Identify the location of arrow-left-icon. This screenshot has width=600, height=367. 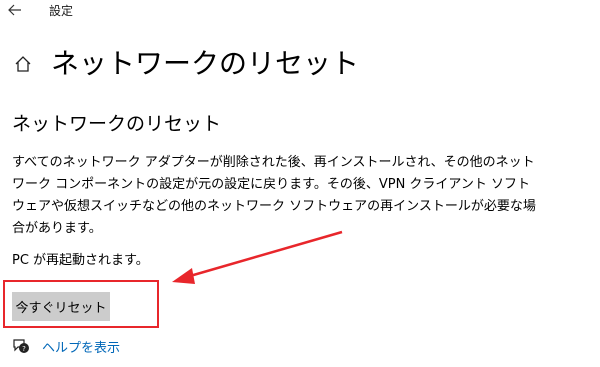
(14, 10).